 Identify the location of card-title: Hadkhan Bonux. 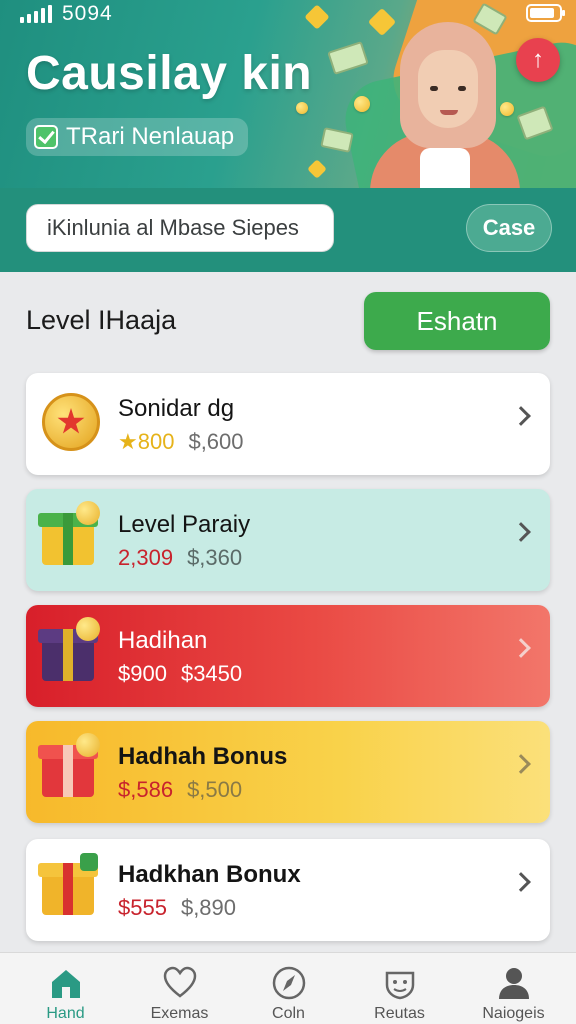
(209, 874).